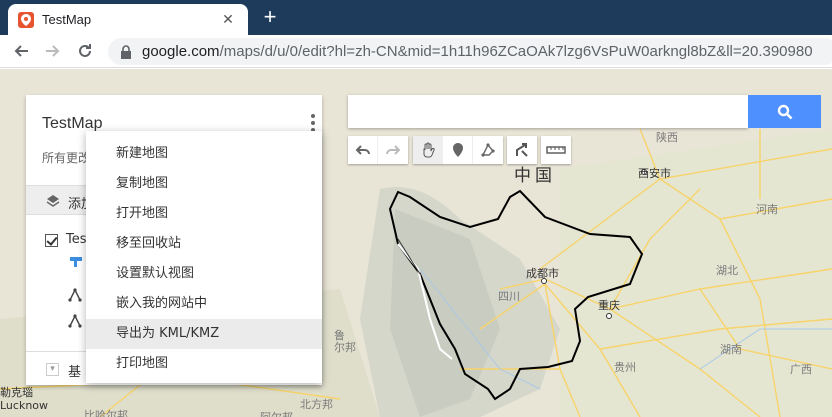  I want to click on search-icon, so click(784, 111).